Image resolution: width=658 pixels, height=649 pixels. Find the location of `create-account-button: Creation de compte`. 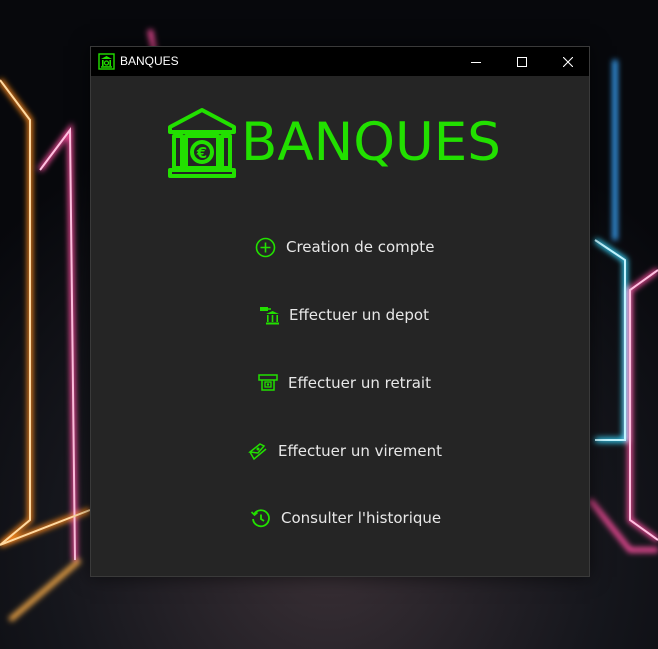

create-account-button: Creation de compte is located at coordinates (344, 247).